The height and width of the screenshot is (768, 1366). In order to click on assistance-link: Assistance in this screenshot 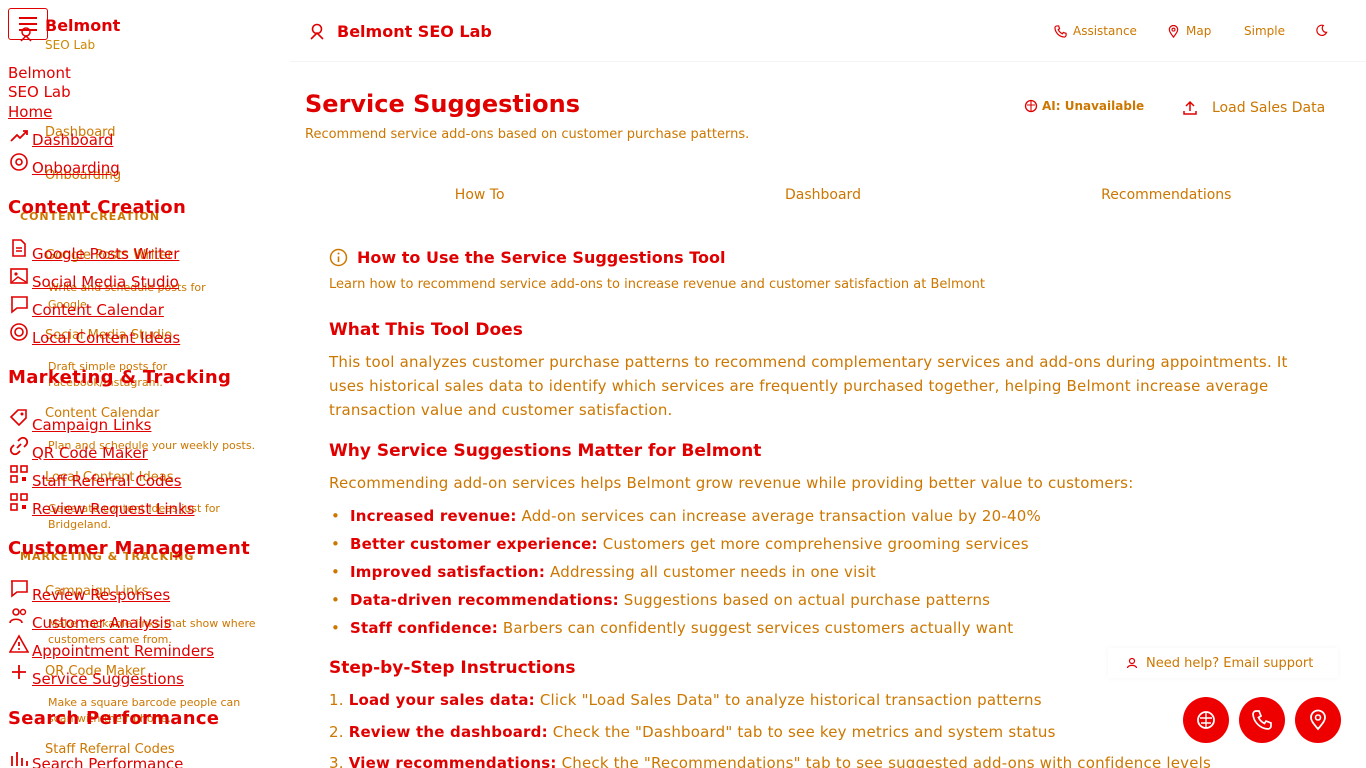, I will do `click(1095, 31)`.